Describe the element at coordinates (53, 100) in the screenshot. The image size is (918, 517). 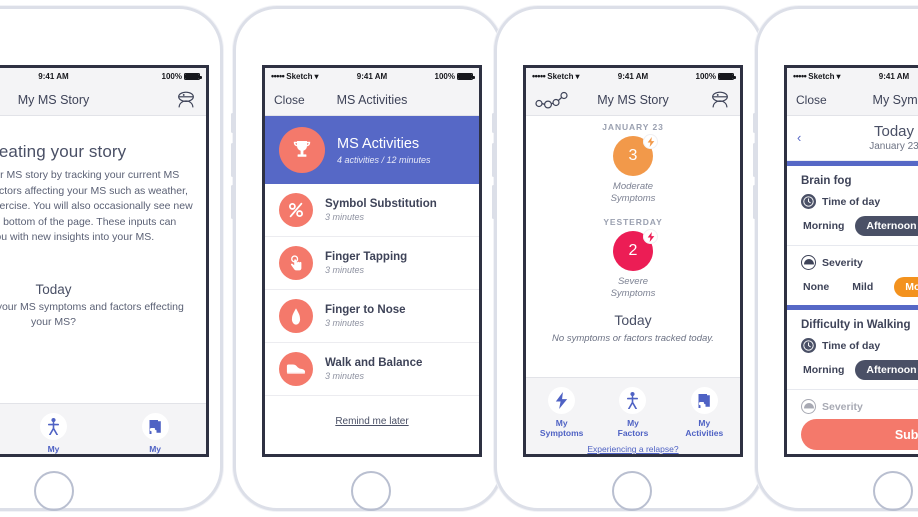
I see `phone1-nav-title: My MS Story` at that location.